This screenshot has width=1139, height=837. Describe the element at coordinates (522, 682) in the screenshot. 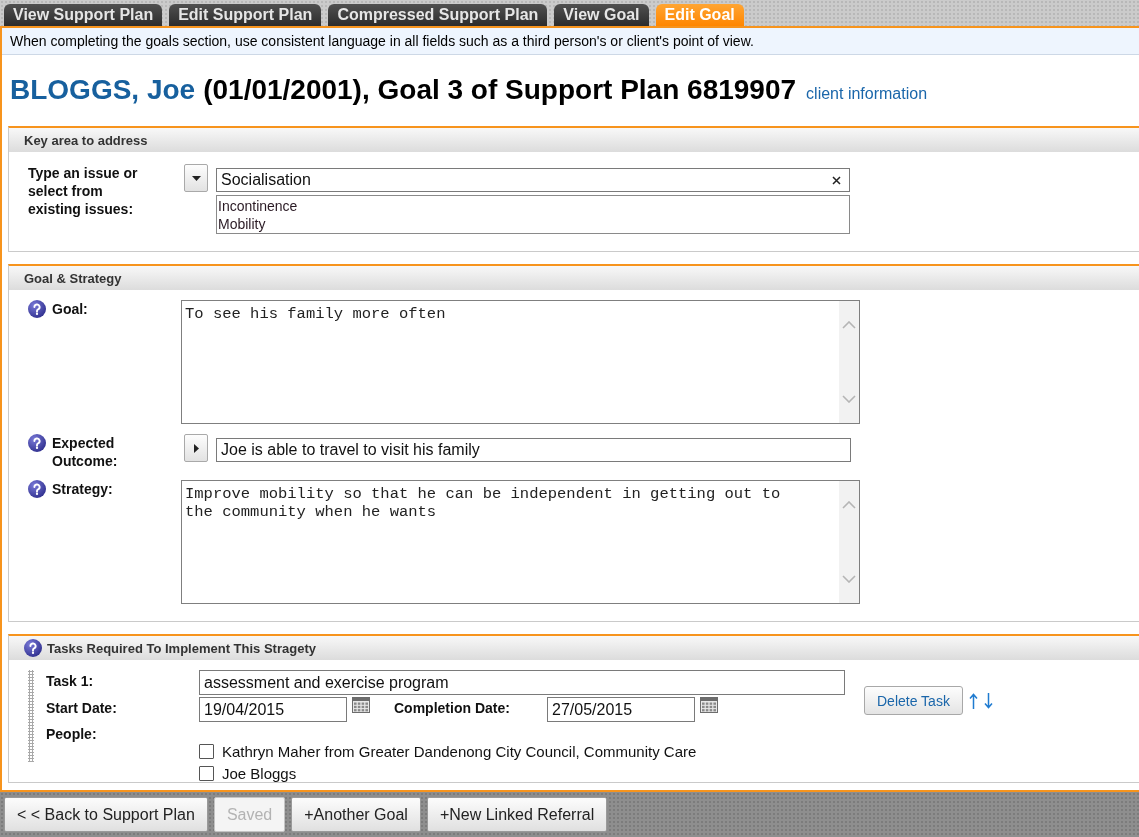

I see `task-input: assessment and exercise program` at that location.